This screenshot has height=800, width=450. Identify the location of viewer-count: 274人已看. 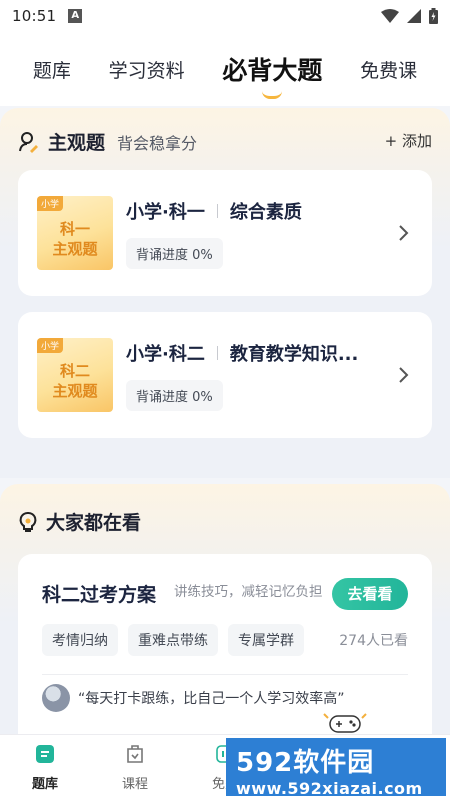
(373, 641).